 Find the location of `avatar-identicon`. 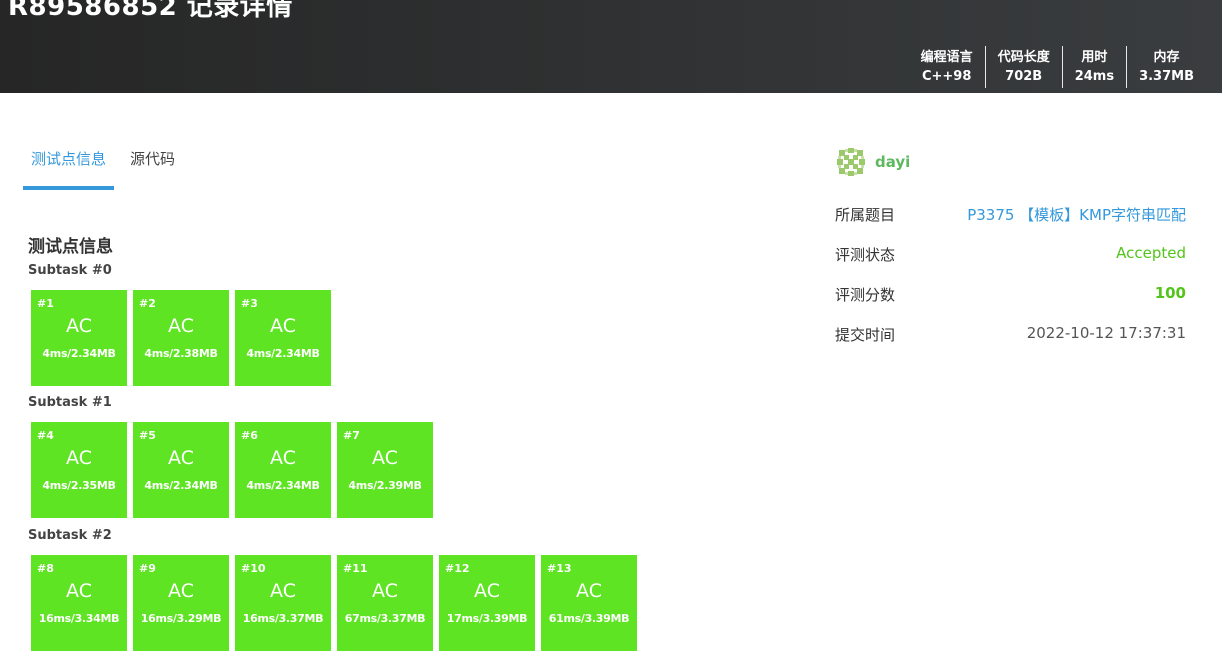

avatar-identicon is located at coordinates (851, 162).